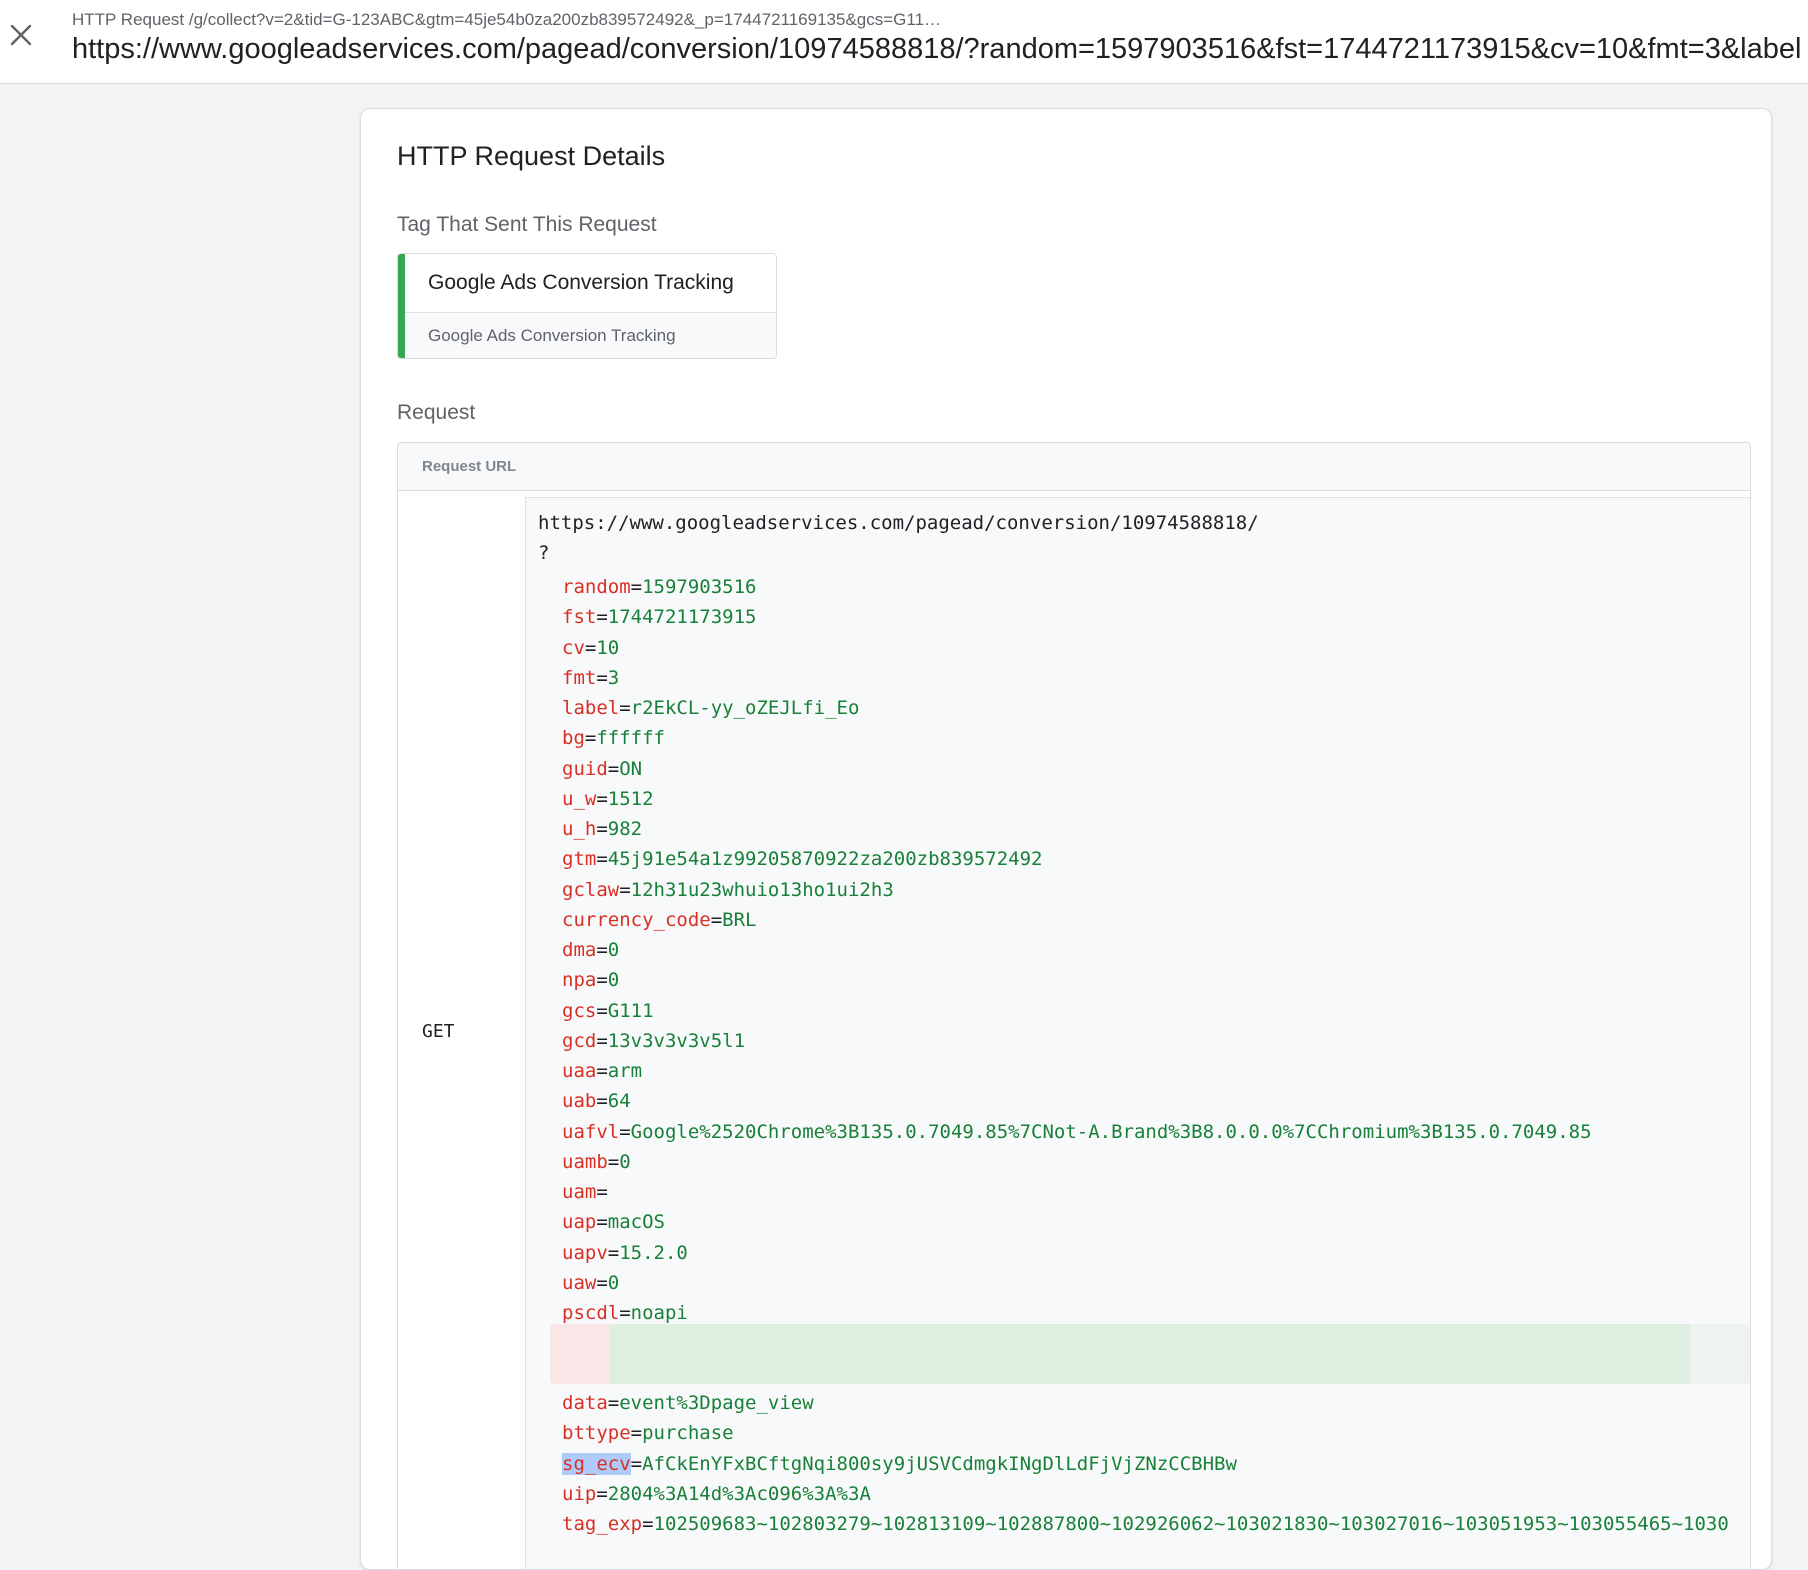 The image size is (1808, 1570). I want to click on param-key: uaw, so click(579, 1282).